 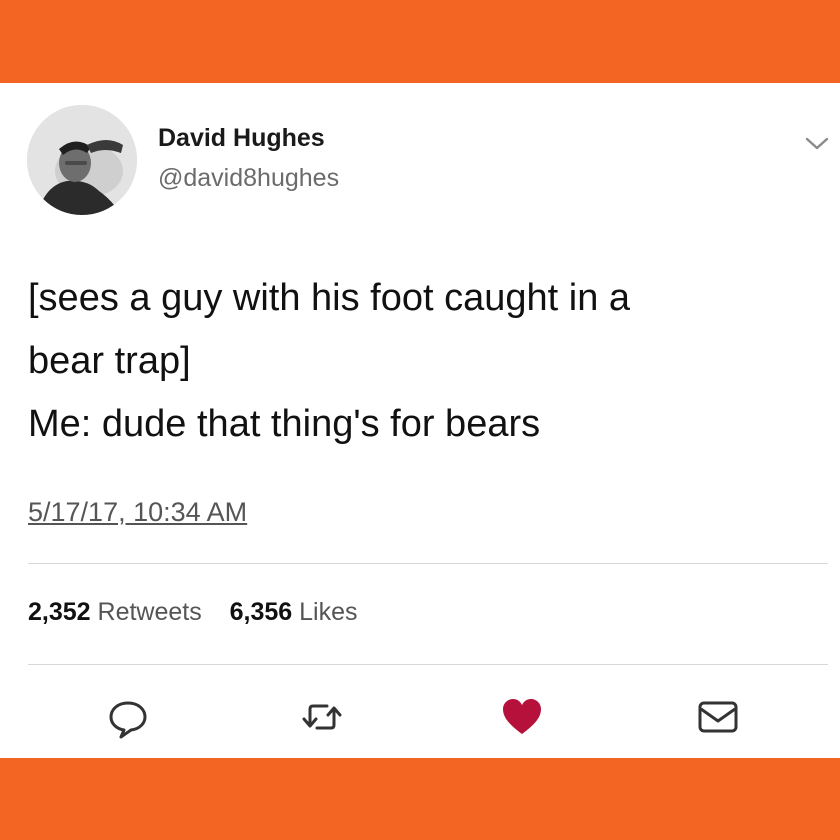 What do you see at coordinates (322, 717) in the screenshot?
I see `retweet-icon` at bounding box center [322, 717].